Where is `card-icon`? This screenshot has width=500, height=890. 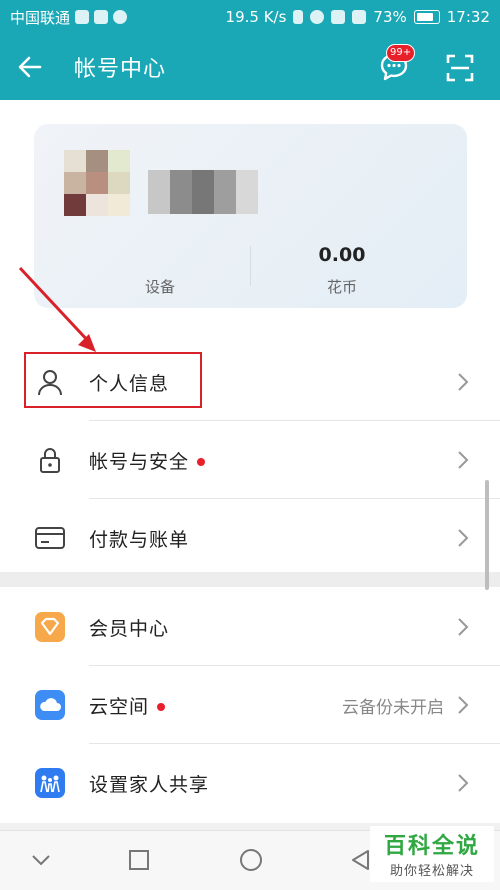
card-icon is located at coordinates (50, 538).